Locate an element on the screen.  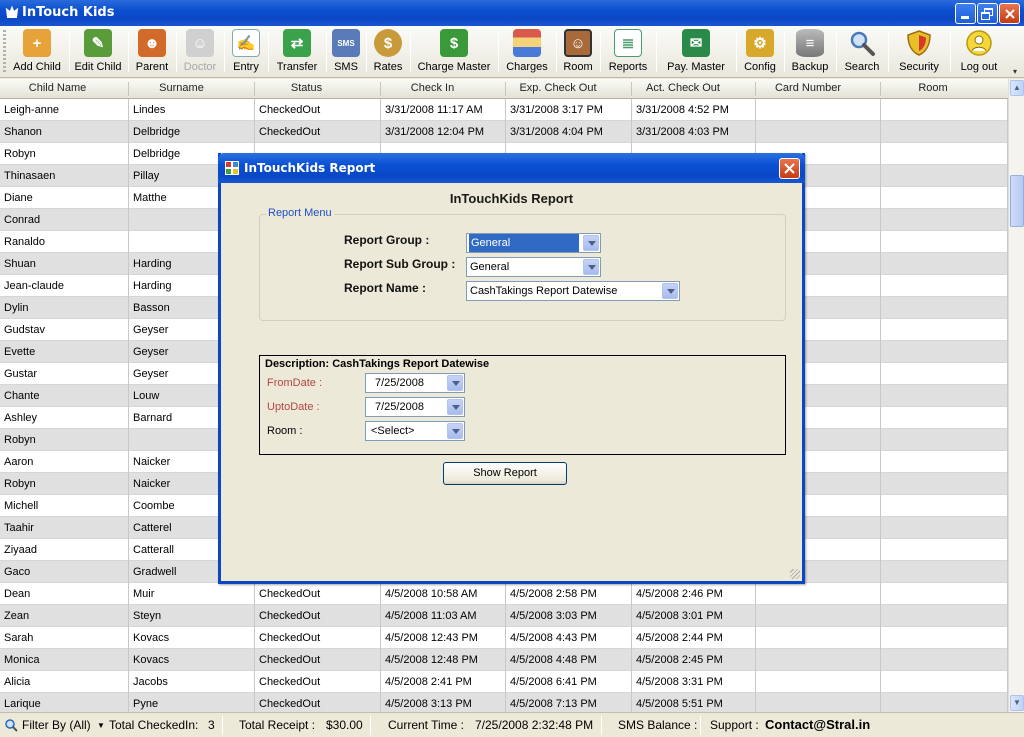
filter-dropdown: Filter By (All) is located at coordinates (56, 725).